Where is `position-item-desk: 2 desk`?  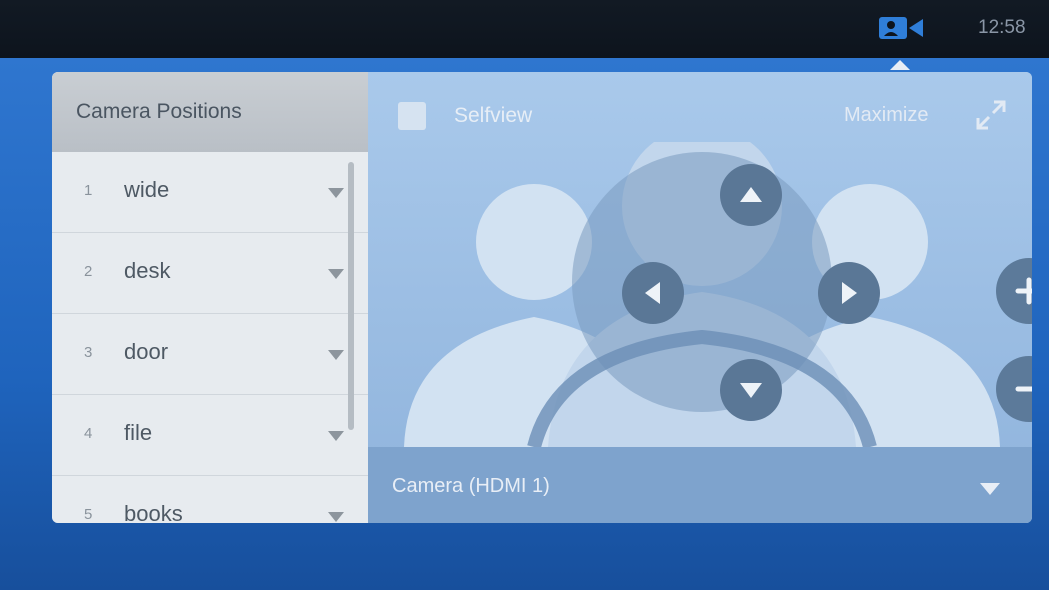
position-item-desk: 2 desk is located at coordinates (210, 273).